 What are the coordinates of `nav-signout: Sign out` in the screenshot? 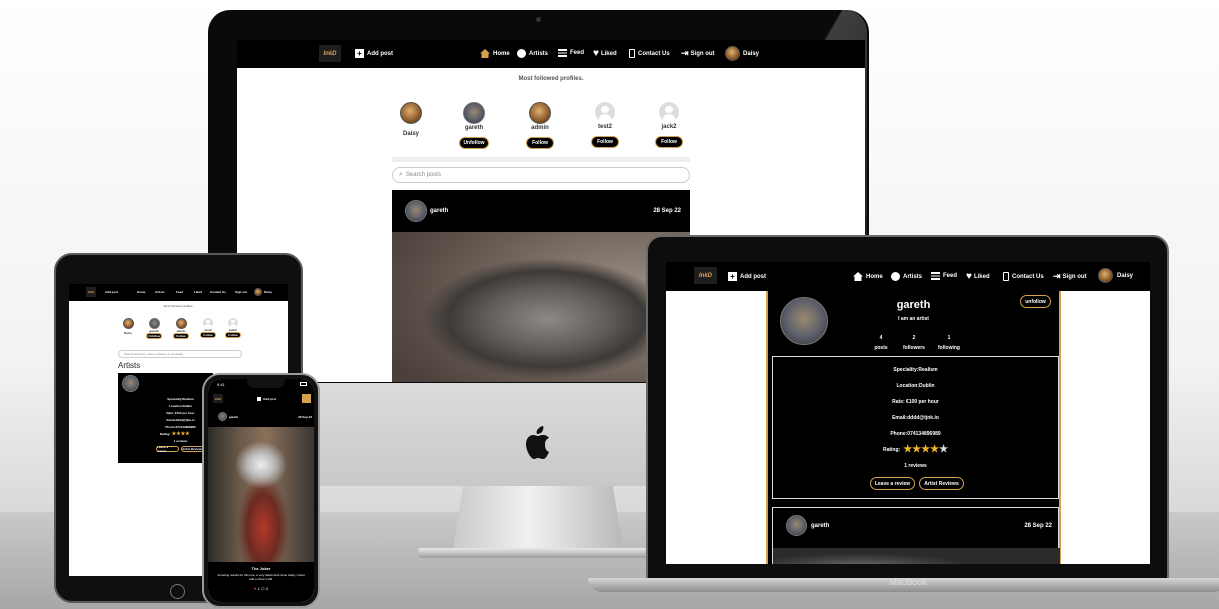 It's located at (241, 292).